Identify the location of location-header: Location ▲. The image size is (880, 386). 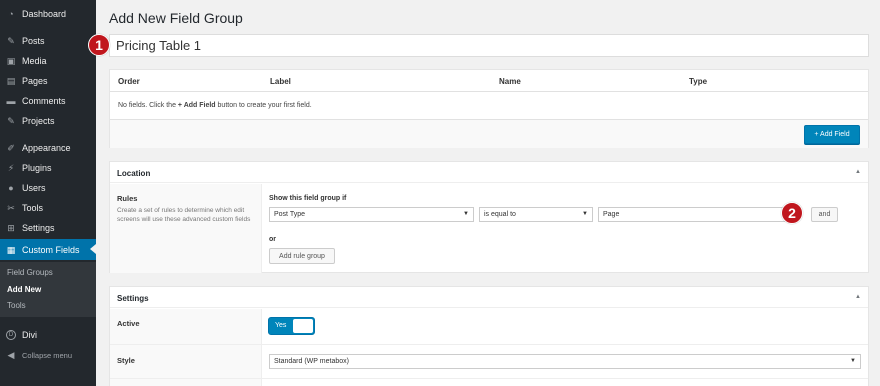
(489, 172).